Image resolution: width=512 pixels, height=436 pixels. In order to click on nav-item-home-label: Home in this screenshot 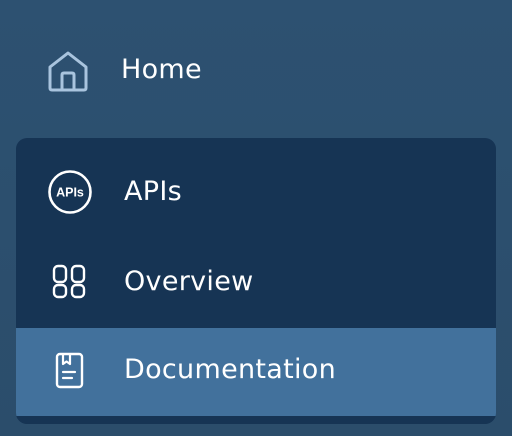, I will do `click(161, 69)`.